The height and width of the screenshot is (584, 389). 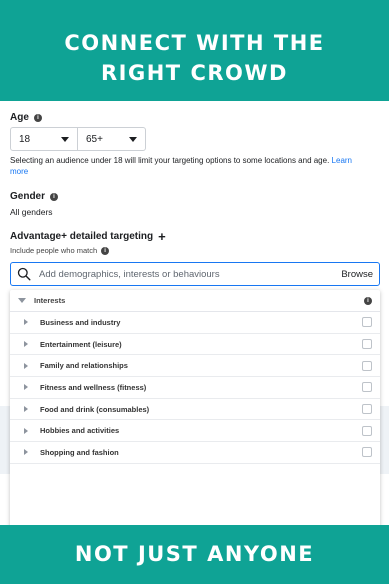 I want to click on left-edge-strip, so click(x=5, y=440).